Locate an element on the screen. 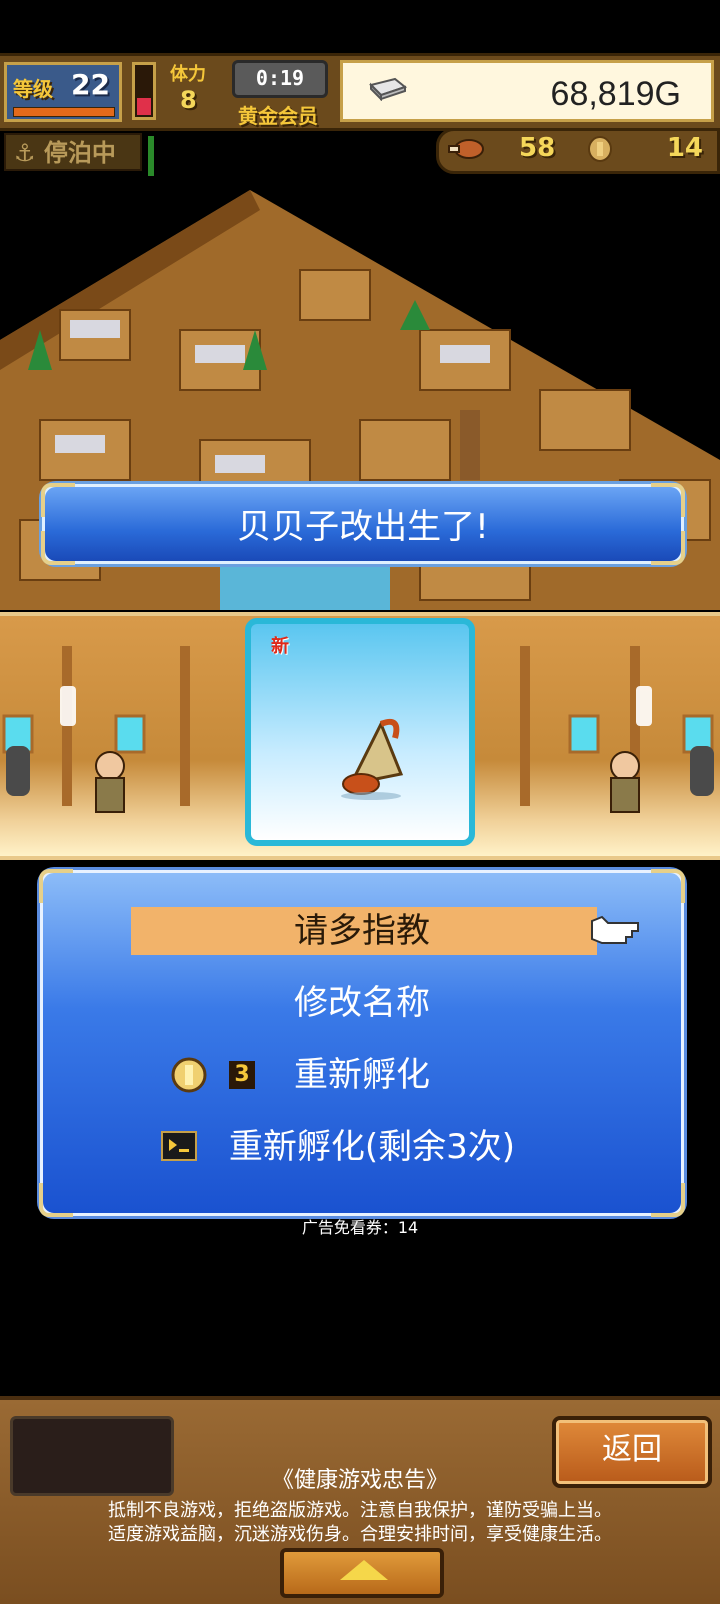 The width and height of the screenshot is (720, 1604). rehatch-ad-option: 重新孵化(剩余3次) is located at coordinates (362, 1147).